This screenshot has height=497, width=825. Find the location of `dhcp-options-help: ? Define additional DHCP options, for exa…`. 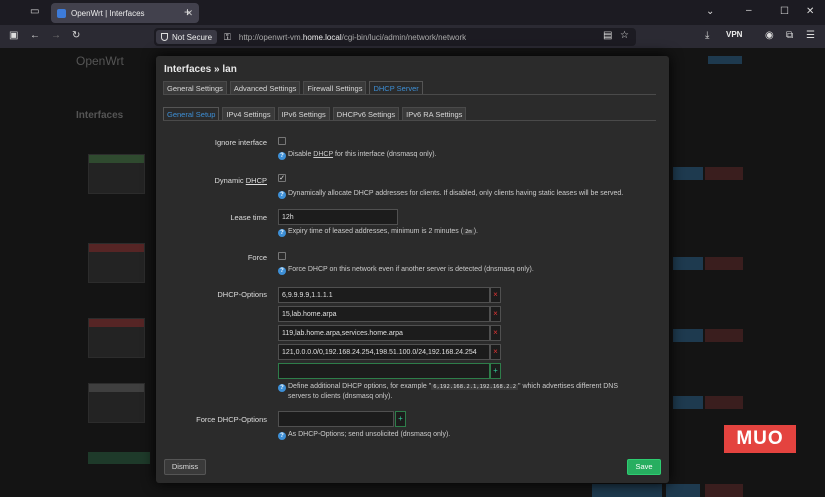

dhcp-options-help: ? Define additional DHCP options, for exa… is located at coordinates (448, 392).